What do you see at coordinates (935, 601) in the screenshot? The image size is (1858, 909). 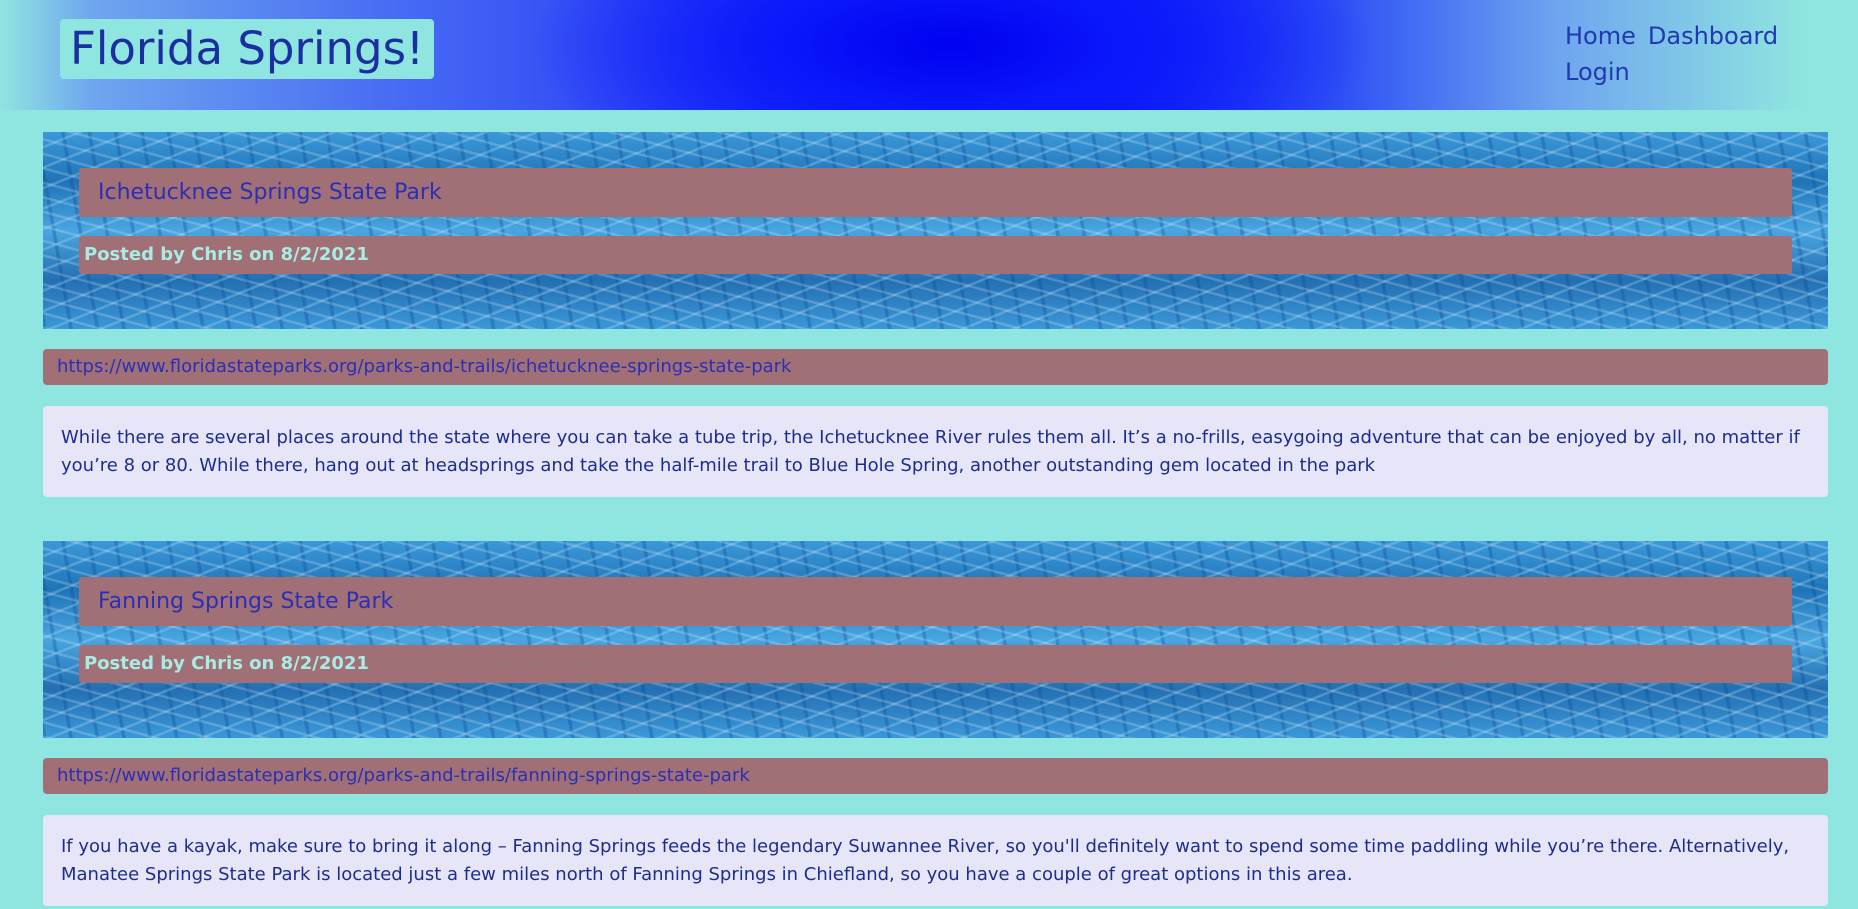 I see `post-title: Fanning Springs State Park` at bounding box center [935, 601].